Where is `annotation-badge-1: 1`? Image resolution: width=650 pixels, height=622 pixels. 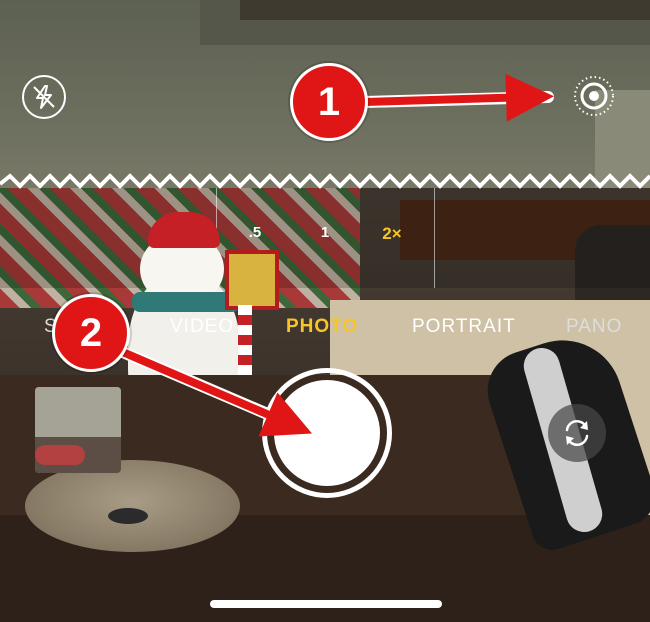
annotation-badge-1: 1 is located at coordinates (329, 102).